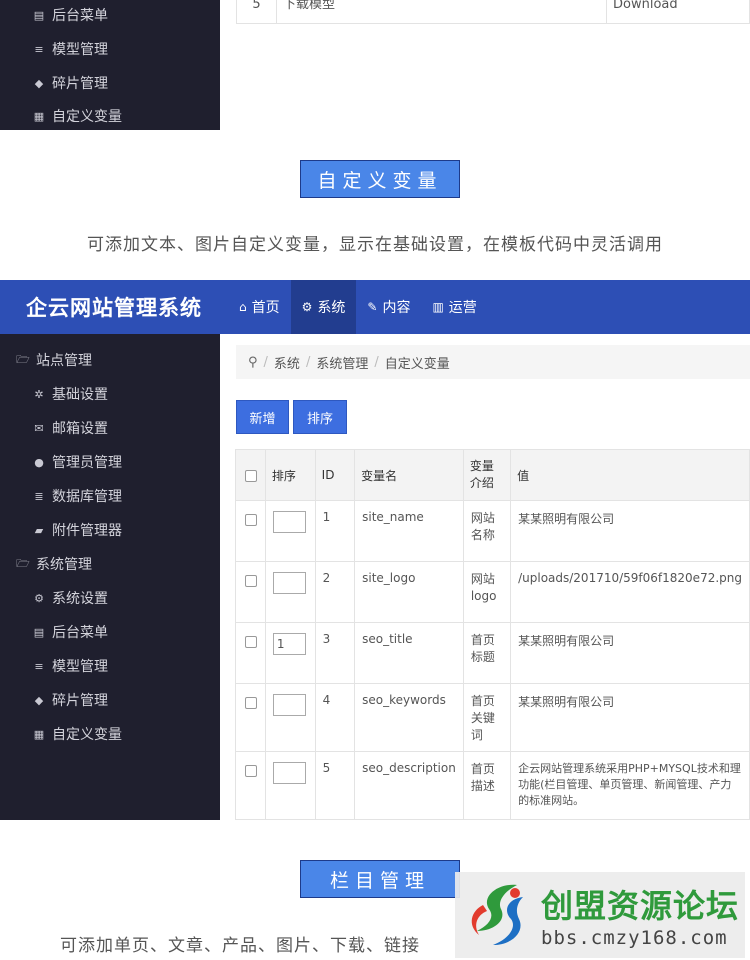 The height and width of the screenshot is (960, 750). What do you see at coordinates (492, 717) in the screenshot?
I see `table-row: 4 seo_keywords 首页关键词 某某照明有限公司` at bounding box center [492, 717].